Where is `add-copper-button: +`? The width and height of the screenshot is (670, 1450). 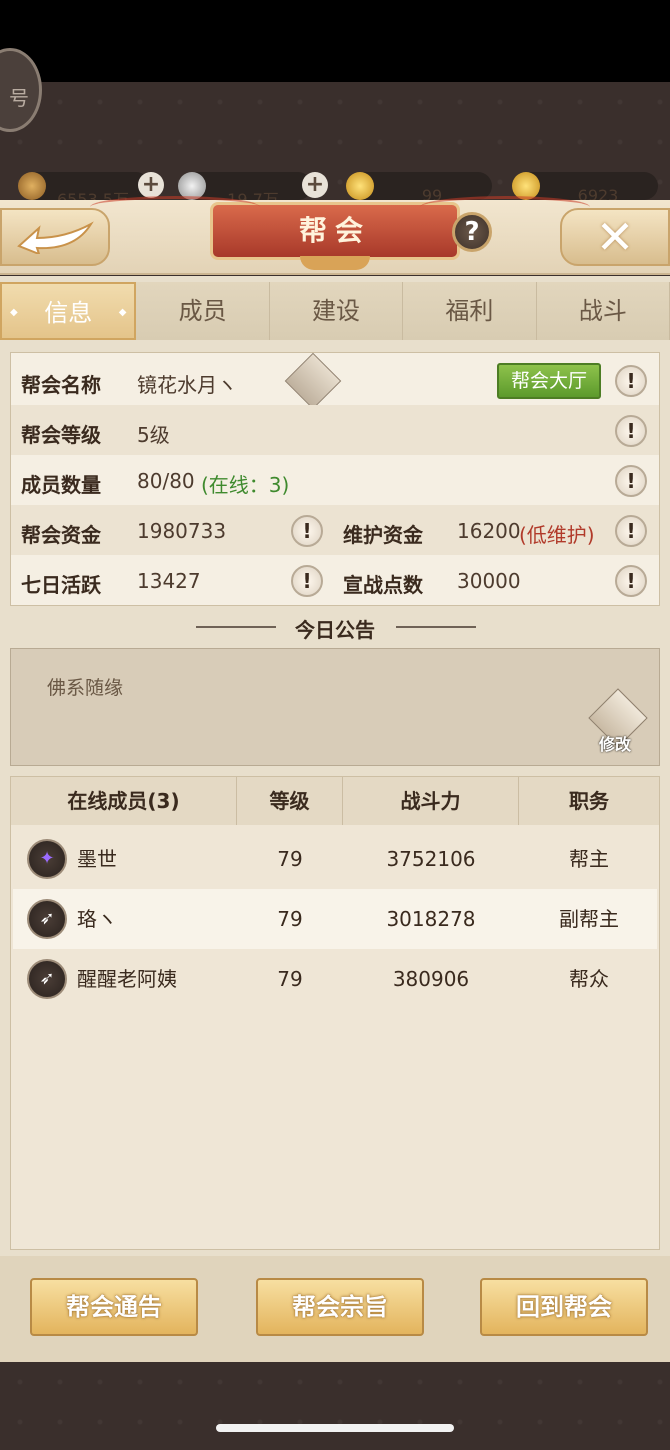
add-copper-button: + is located at coordinates (151, 185).